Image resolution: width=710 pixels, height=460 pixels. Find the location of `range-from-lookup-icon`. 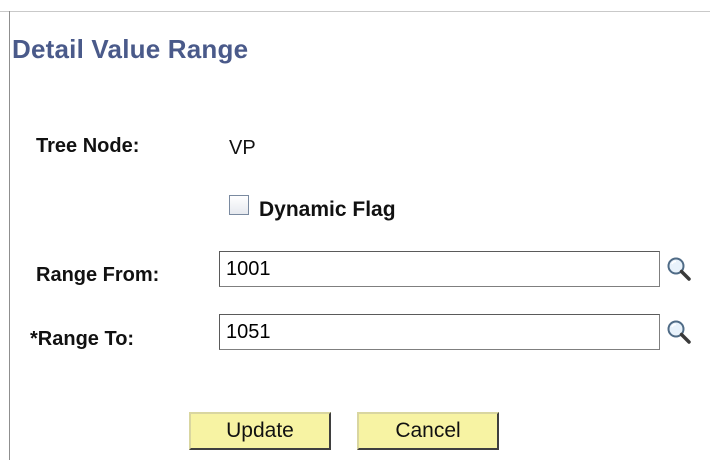

range-from-lookup-icon is located at coordinates (679, 270).